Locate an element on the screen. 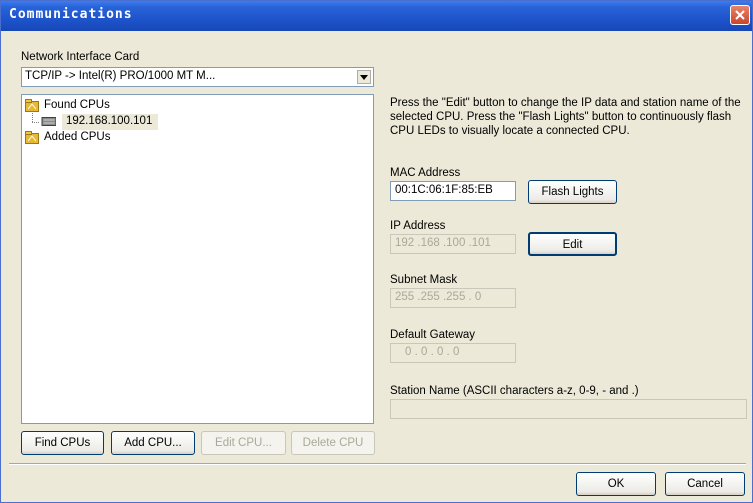 The image size is (753, 503). dropdown-arrow-button is located at coordinates (364, 77).